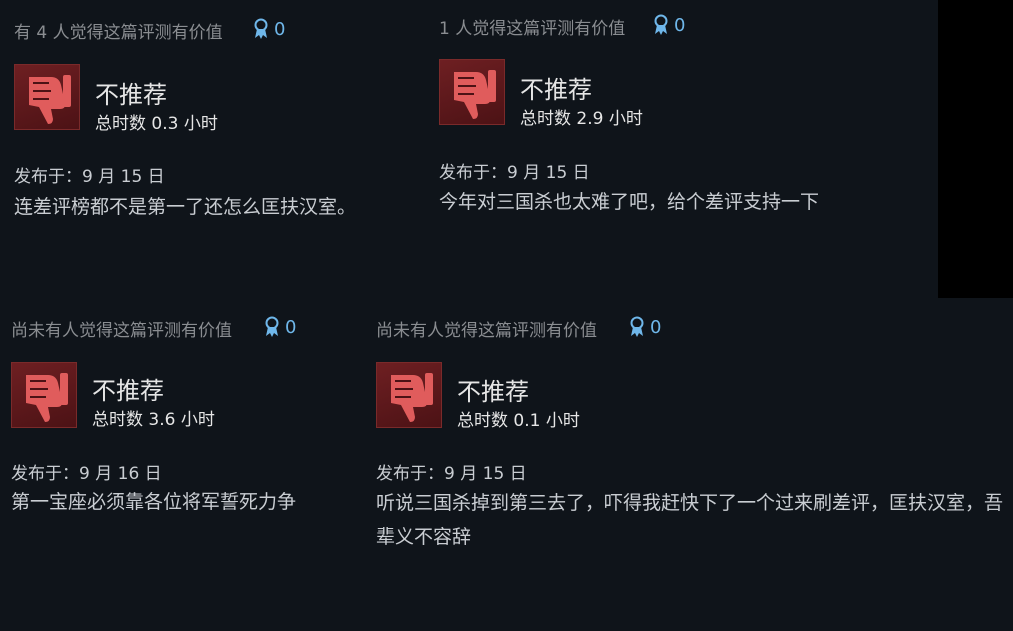  Describe the element at coordinates (532, 29) in the screenshot. I see `helpful-count-text: 1 人觉得这篇评测有价值` at that location.